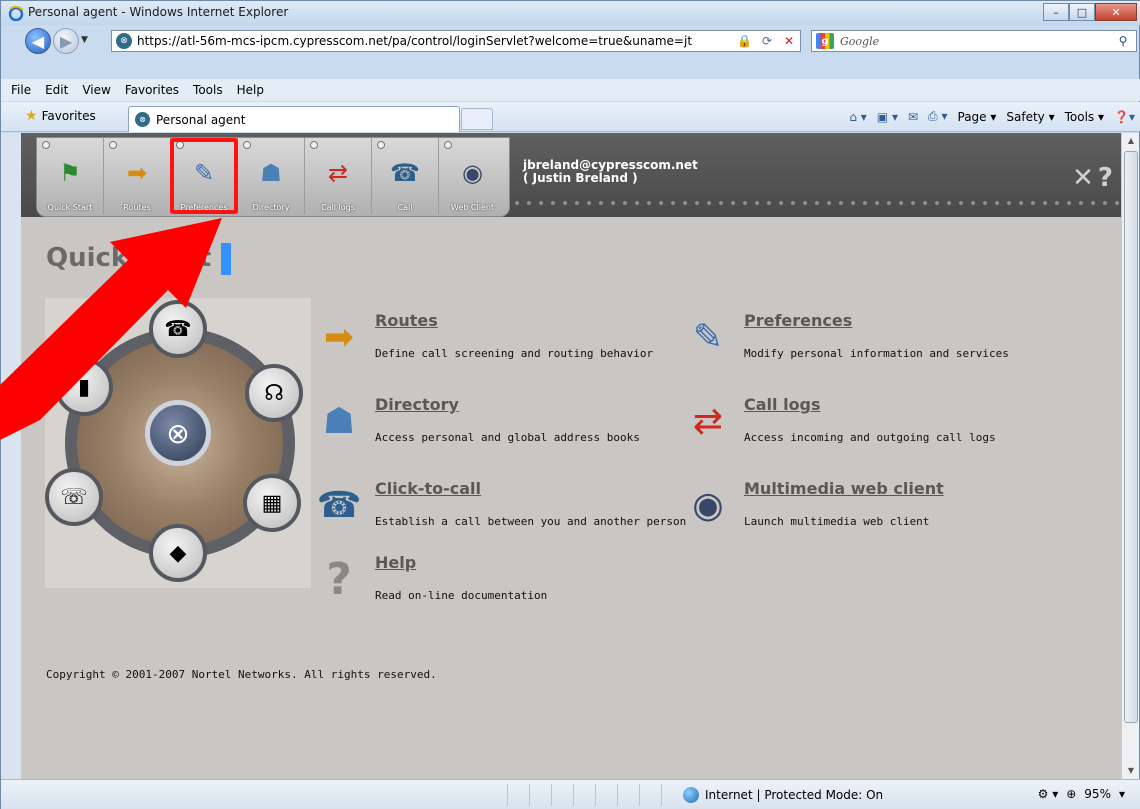  I want to click on forward-button: ▶, so click(66, 41).